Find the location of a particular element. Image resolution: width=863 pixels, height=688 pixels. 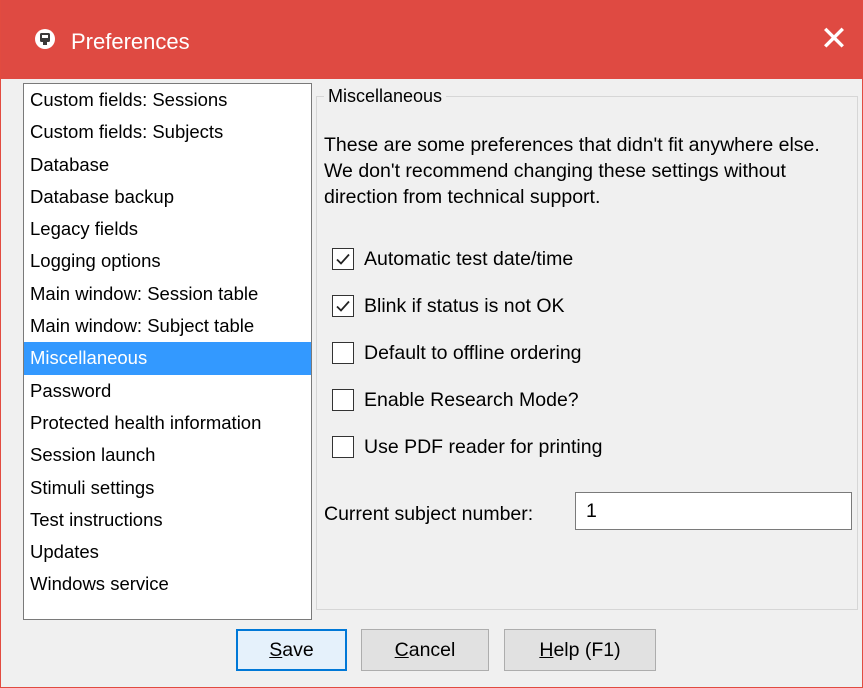

category-item: Test instructions is located at coordinates (167, 520).